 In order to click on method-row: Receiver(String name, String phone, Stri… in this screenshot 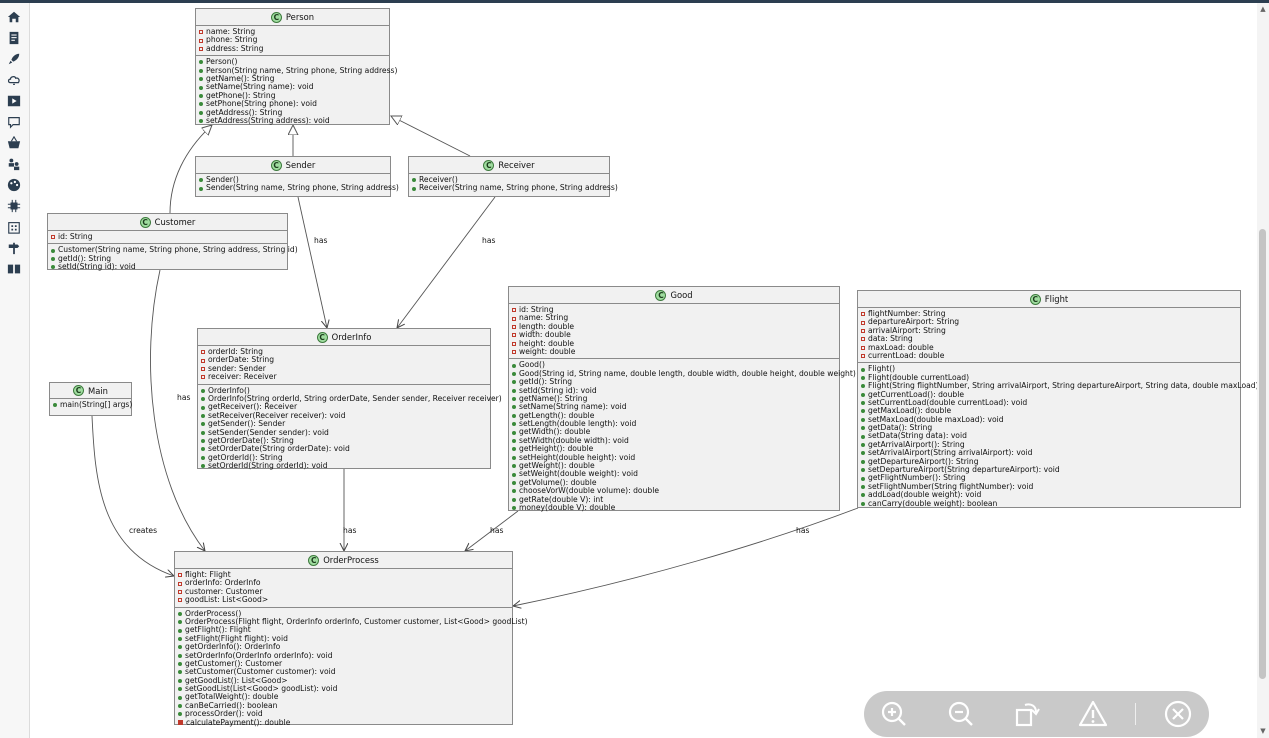, I will do `click(515, 187)`.